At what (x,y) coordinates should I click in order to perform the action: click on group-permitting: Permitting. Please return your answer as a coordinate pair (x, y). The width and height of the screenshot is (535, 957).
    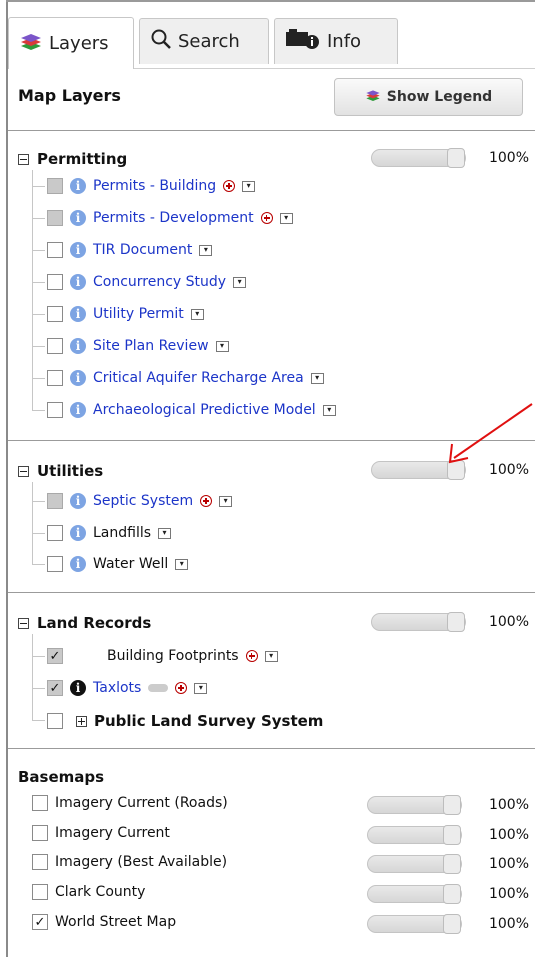
    Looking at the image, I should click on (72, 159).